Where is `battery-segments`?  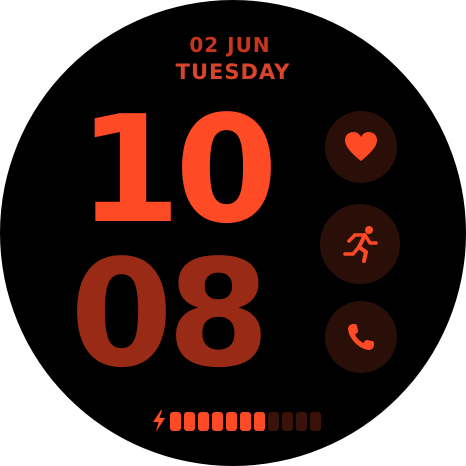 battery-segments is located at coordinates (247, 421).